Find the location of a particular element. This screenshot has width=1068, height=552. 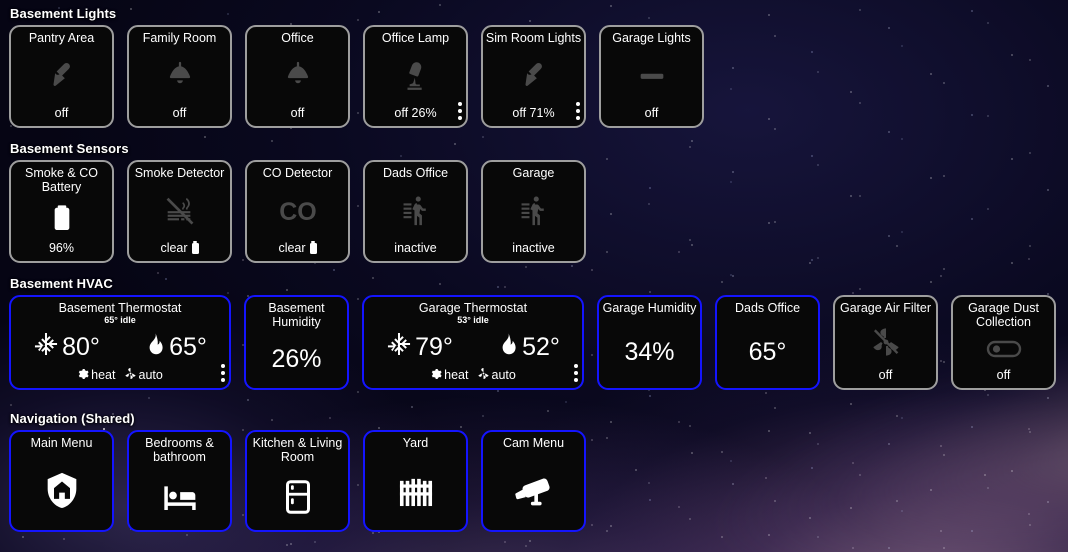

card-title: Main Menu is located at coordinates (61, 443).